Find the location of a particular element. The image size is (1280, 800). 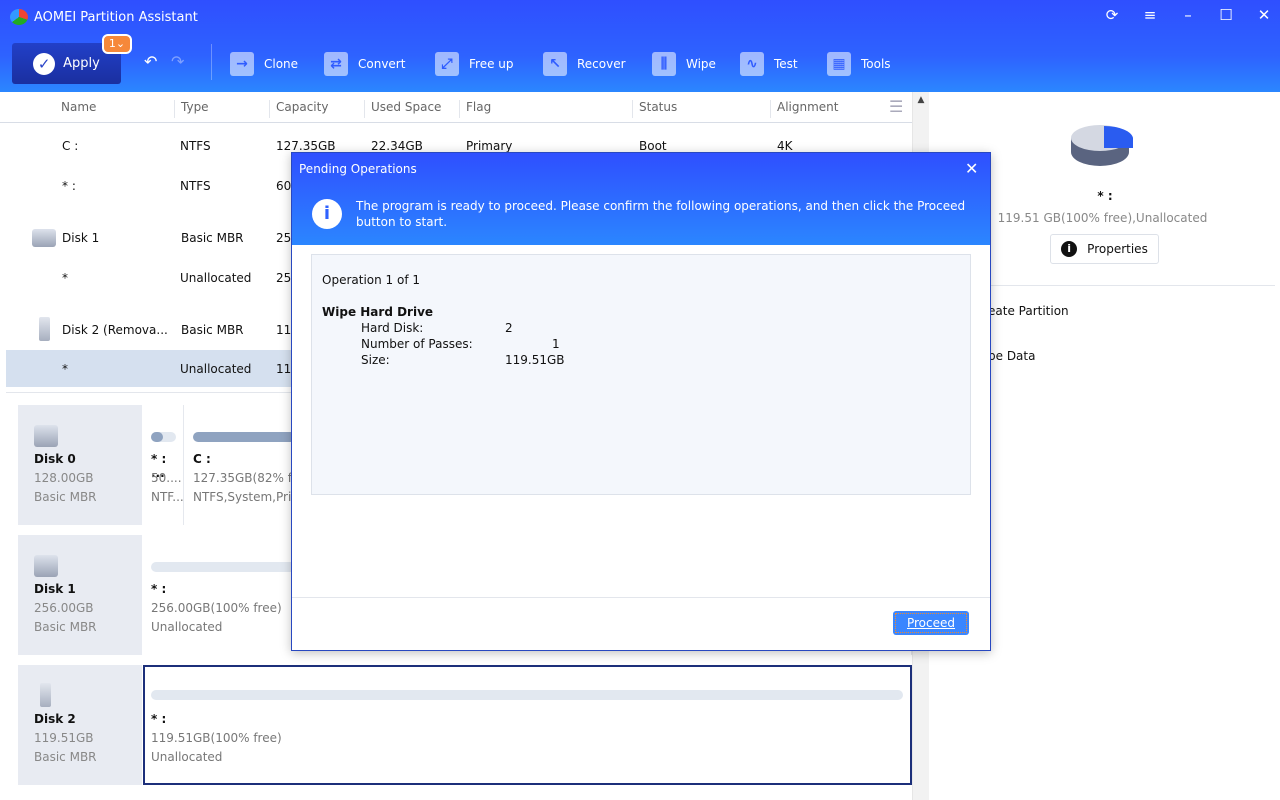

detail-label: Number of Passes: is located at coordinates (417, 344).